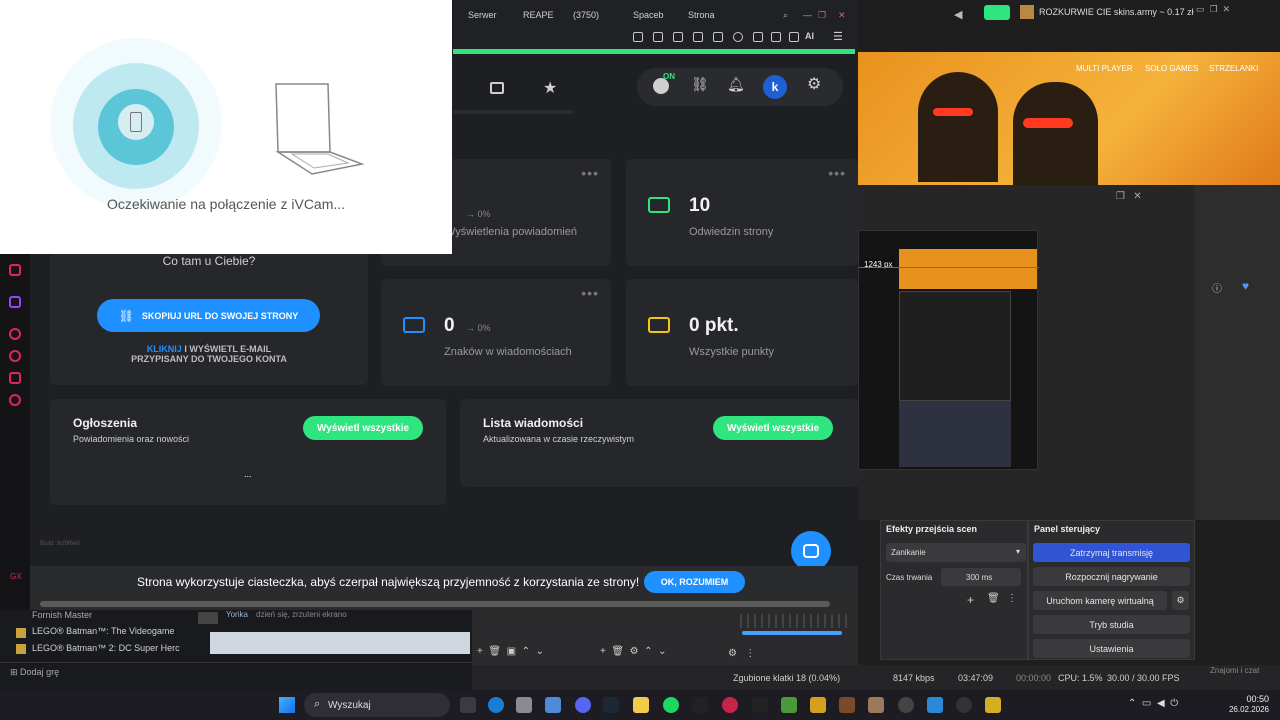  What do you see at coordinates (807, 15) in the screenshot?
I see `minimize-icon: —` at bounding box center [807, 15].